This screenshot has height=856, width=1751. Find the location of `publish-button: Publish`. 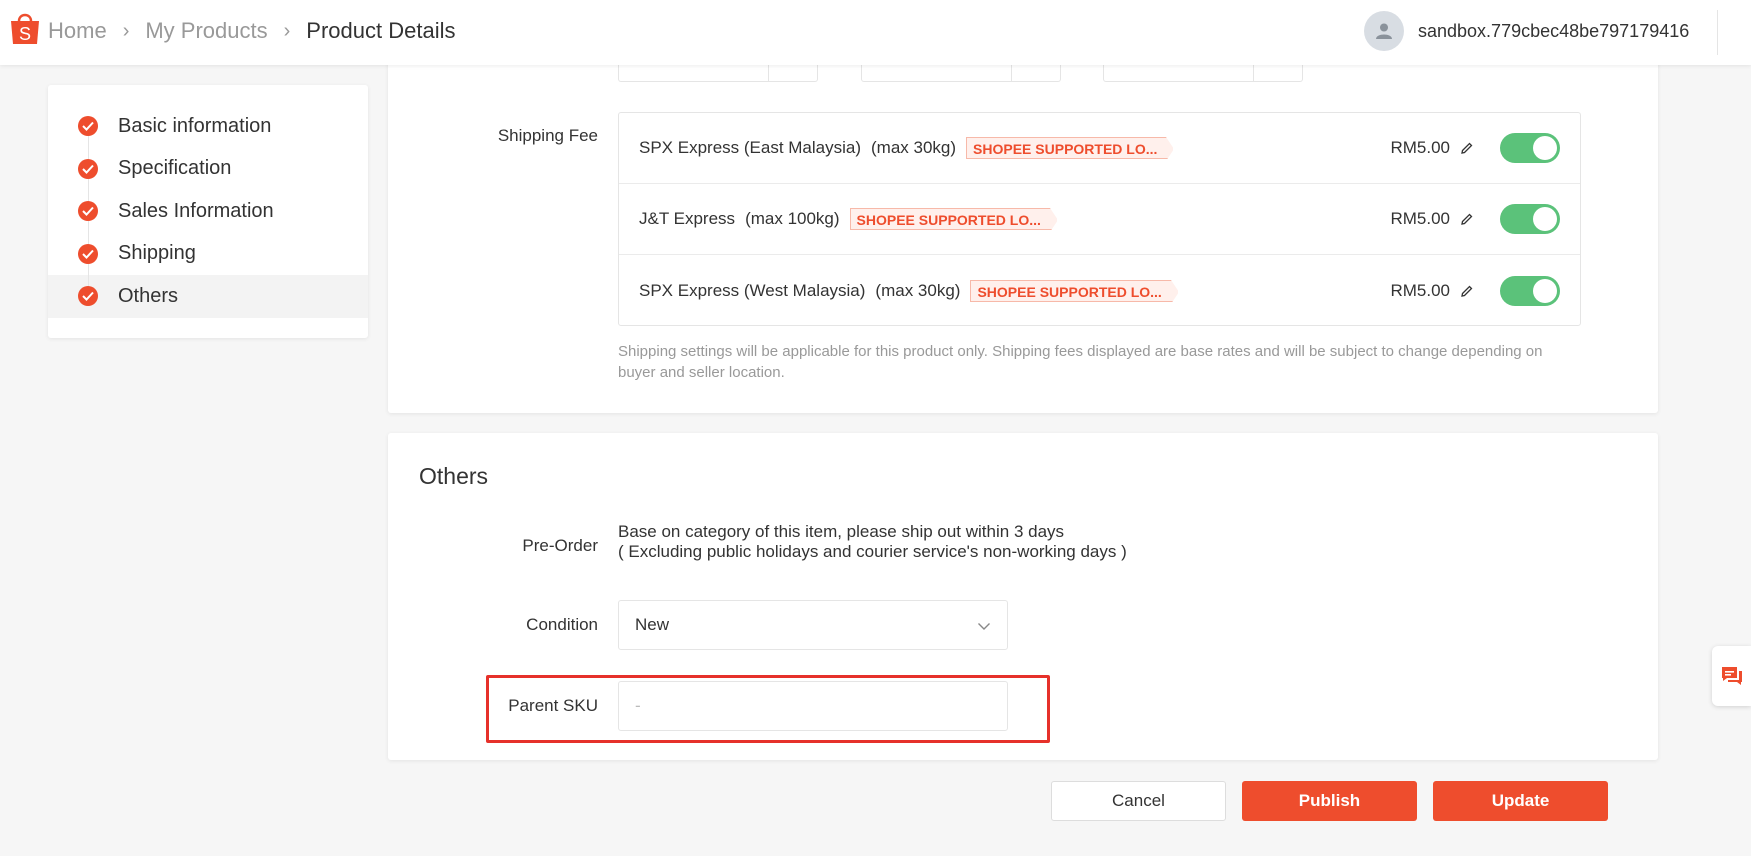

publish-button: Publish is located at coordinates (1329, 801).